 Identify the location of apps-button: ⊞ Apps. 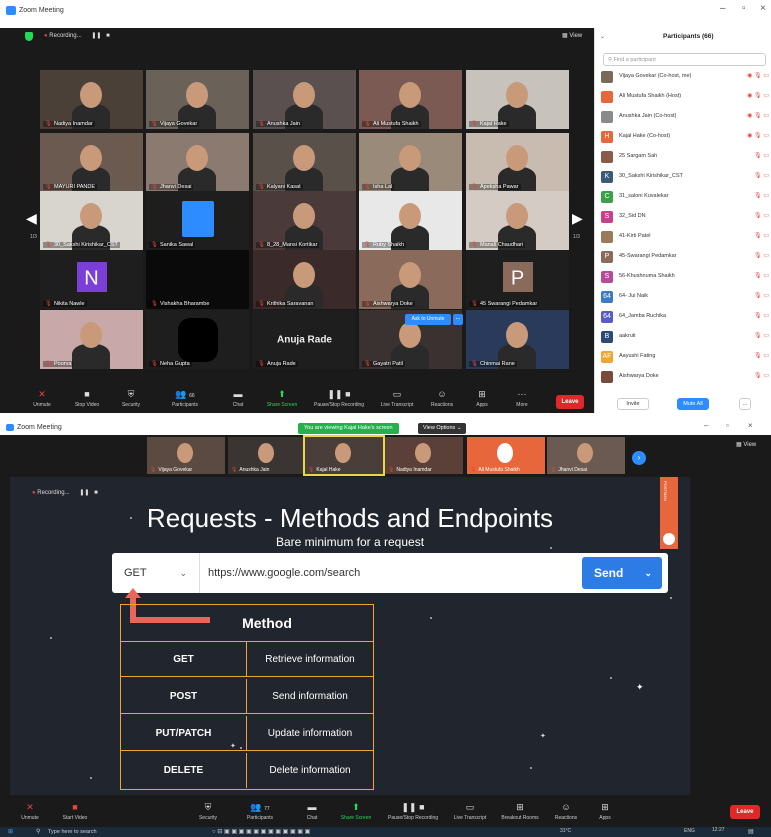
(482, 398).